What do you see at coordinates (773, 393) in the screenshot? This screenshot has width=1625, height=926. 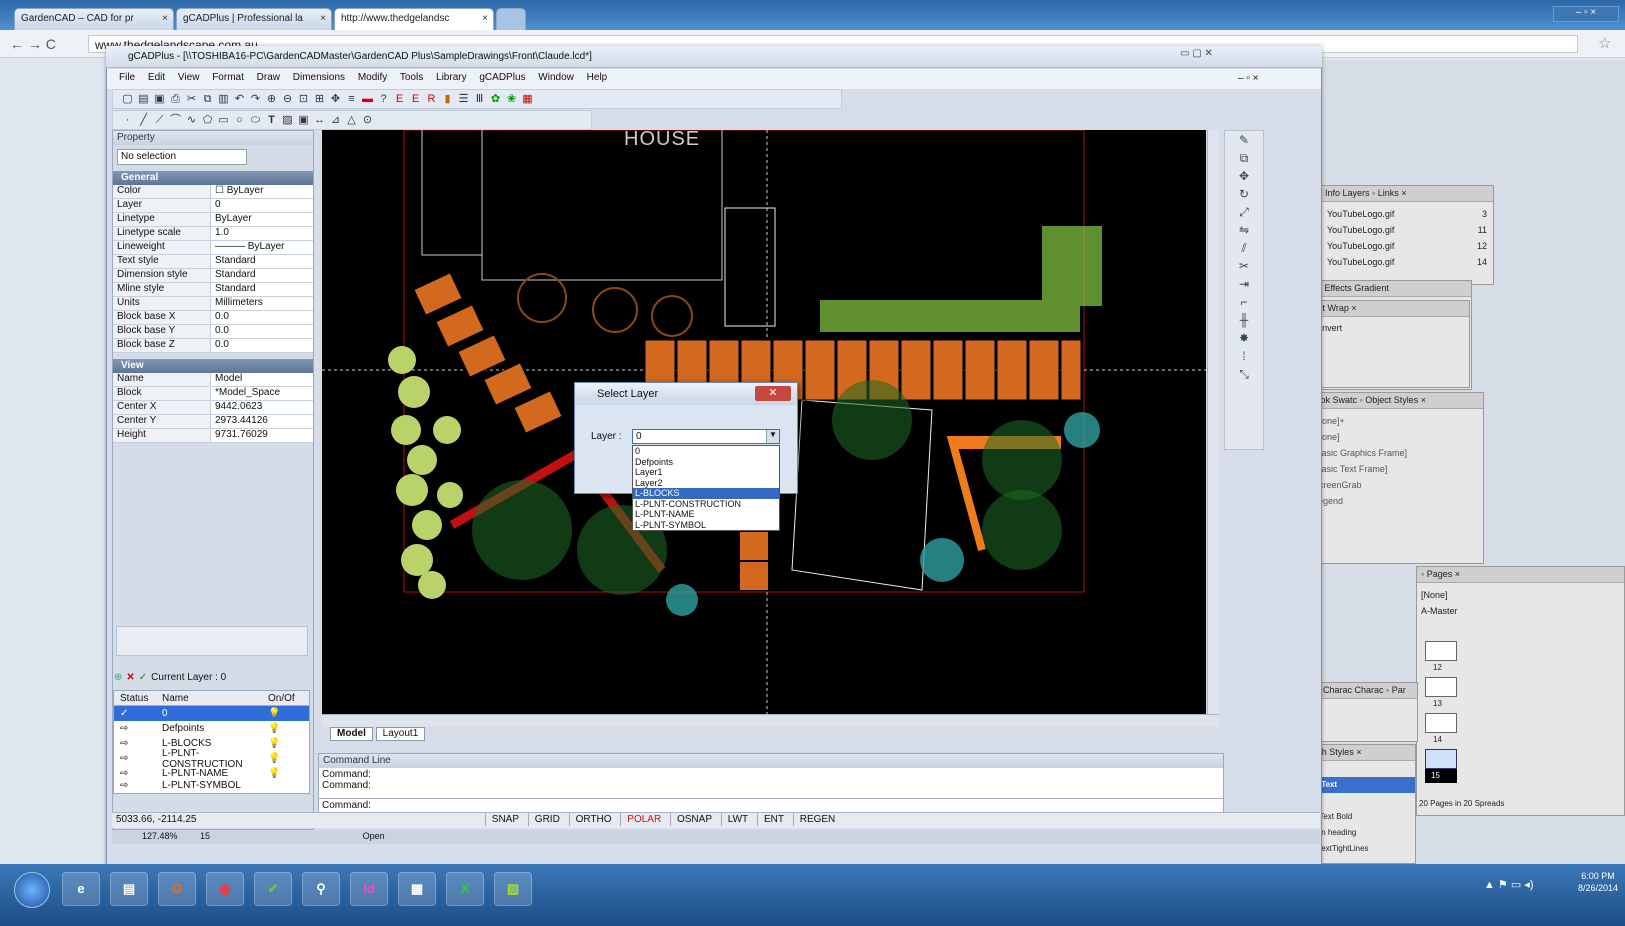 I see `close-icon: ✕` at bounding box center [773, 393].